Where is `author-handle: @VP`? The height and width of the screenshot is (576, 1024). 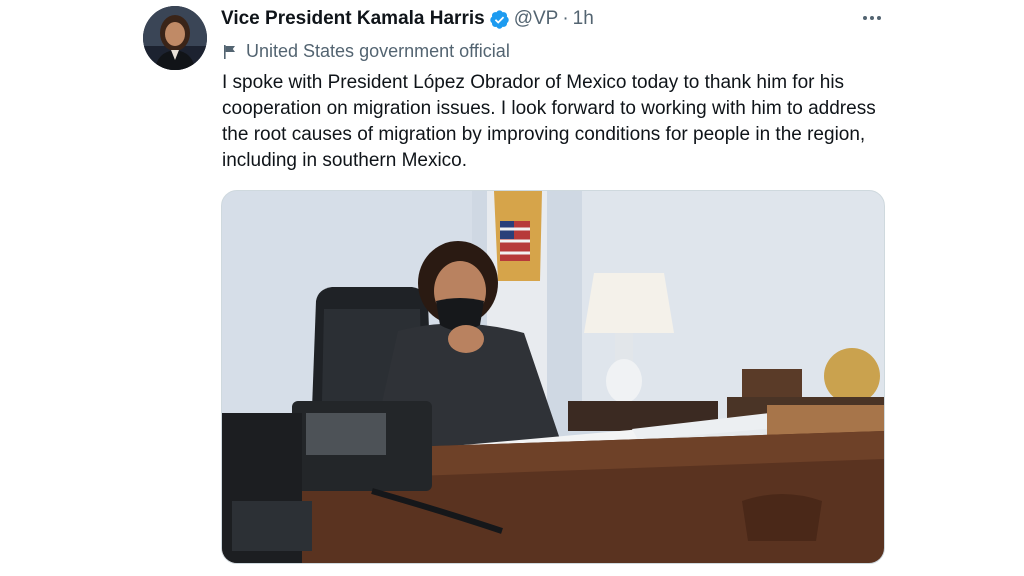 author-handle: @VP is located at coordinates (536, 19).